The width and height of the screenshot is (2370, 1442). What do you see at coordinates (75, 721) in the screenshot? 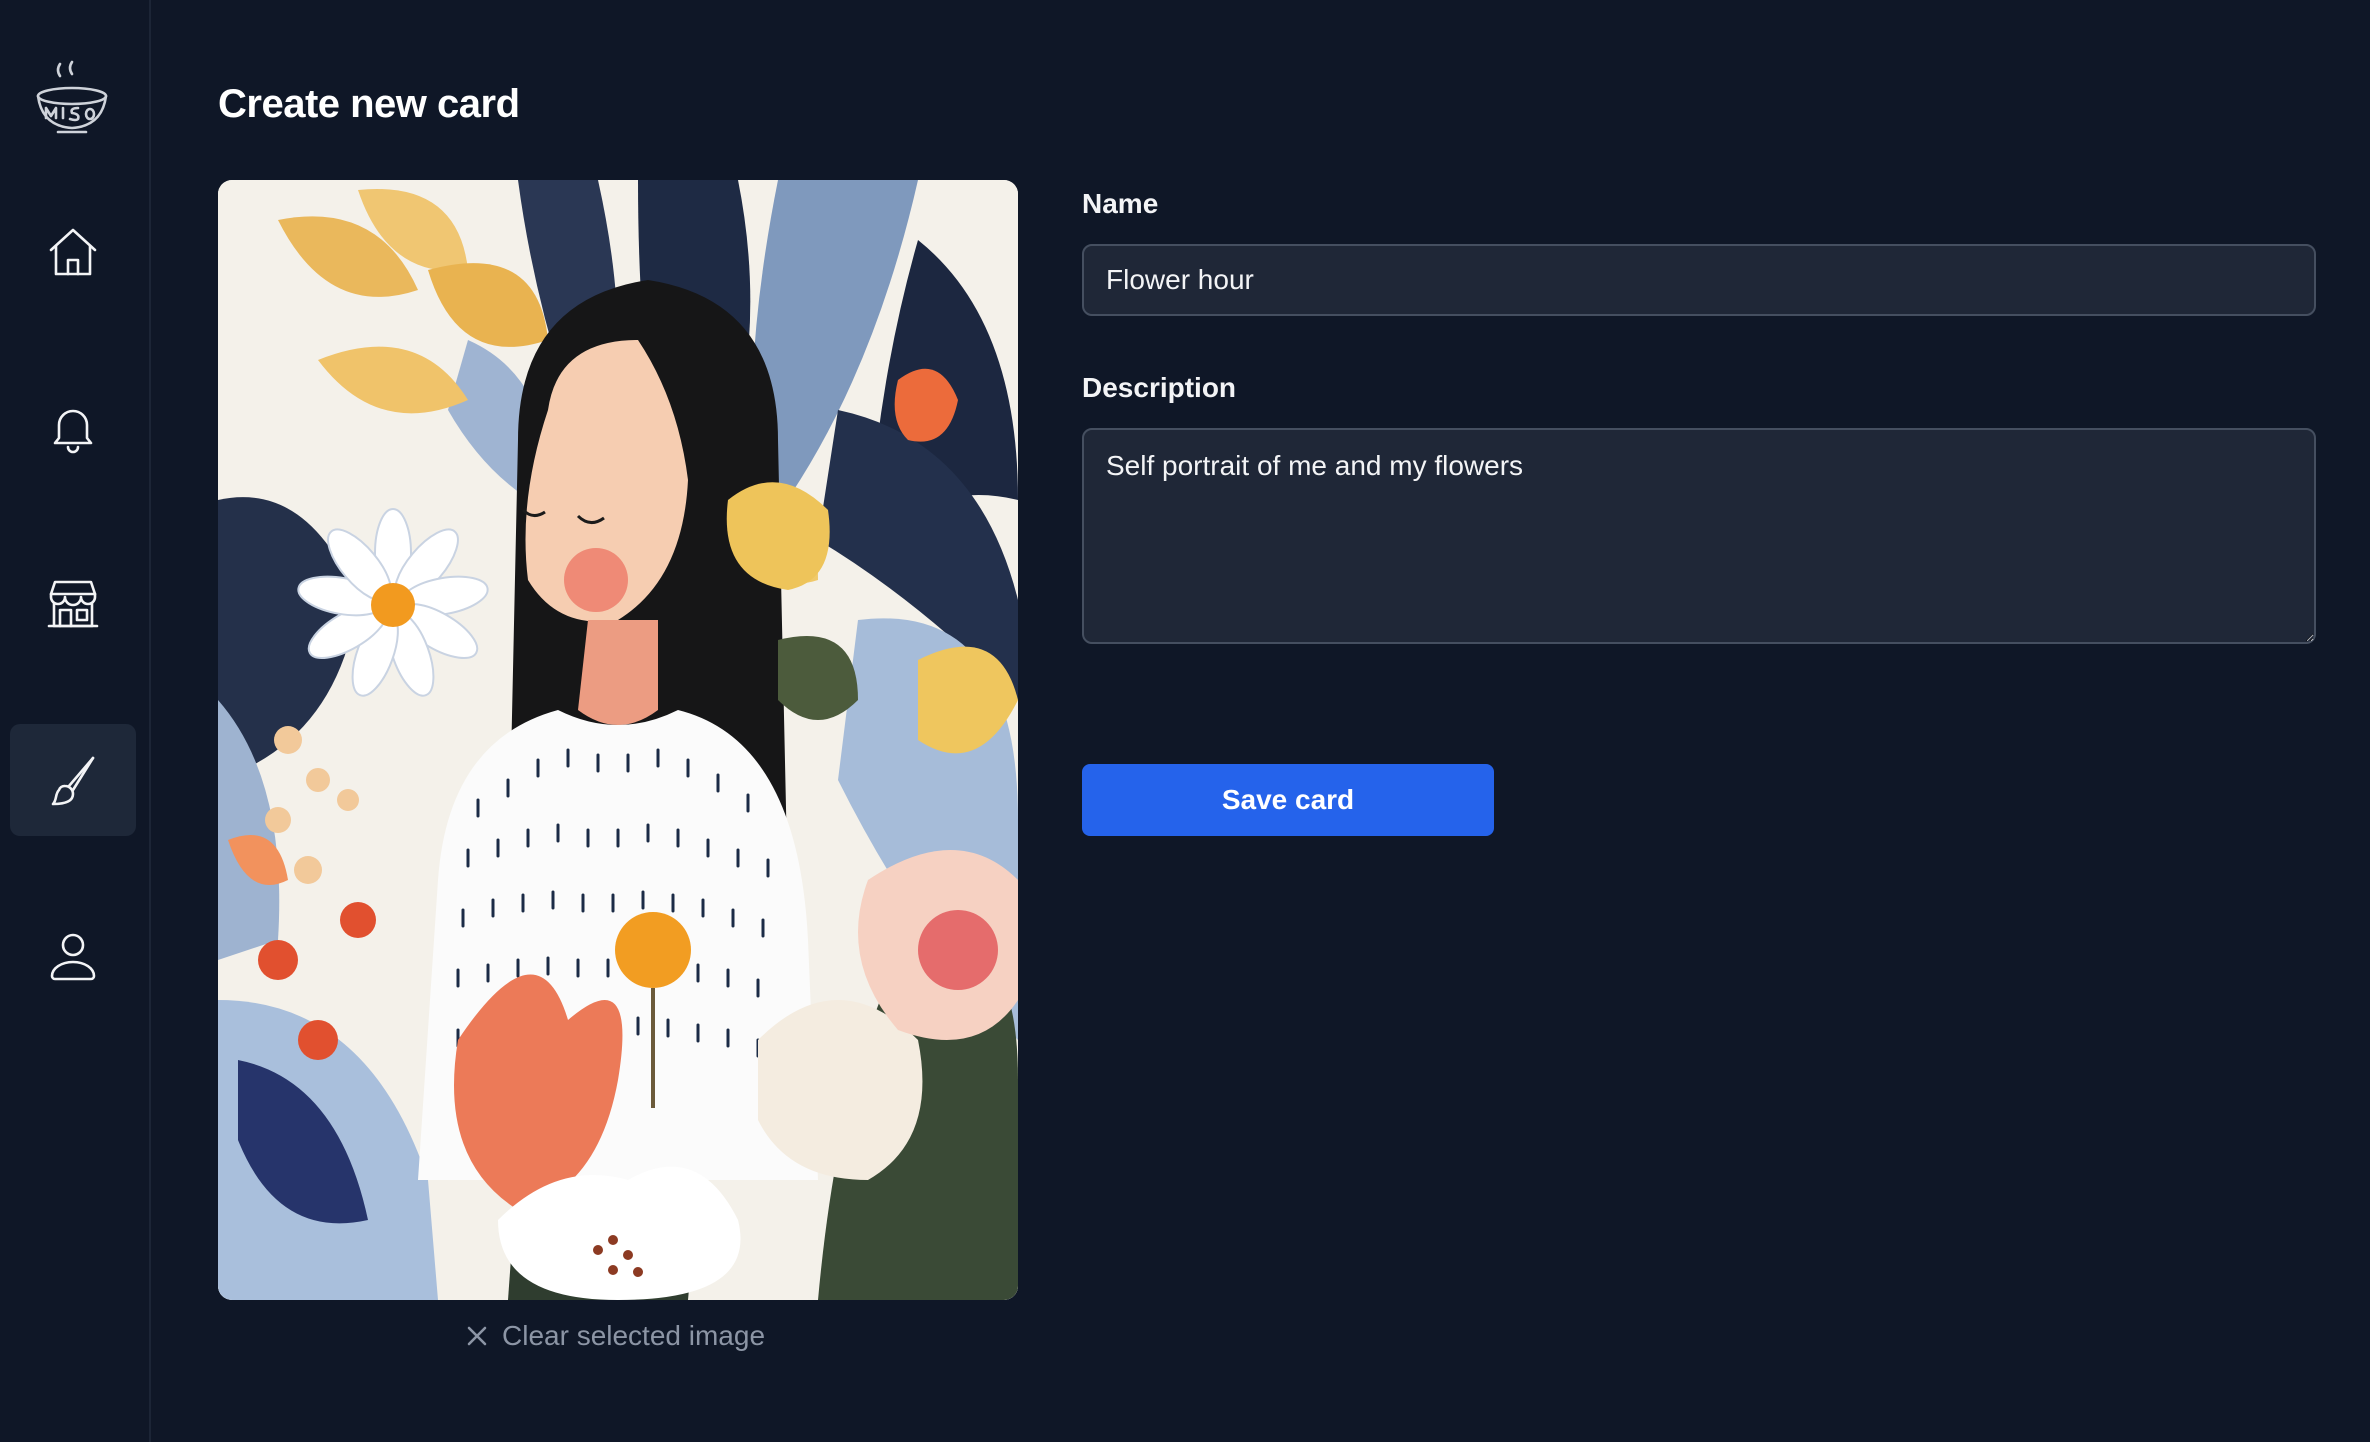
I see `sidebar` at bounding box center [75, 721].